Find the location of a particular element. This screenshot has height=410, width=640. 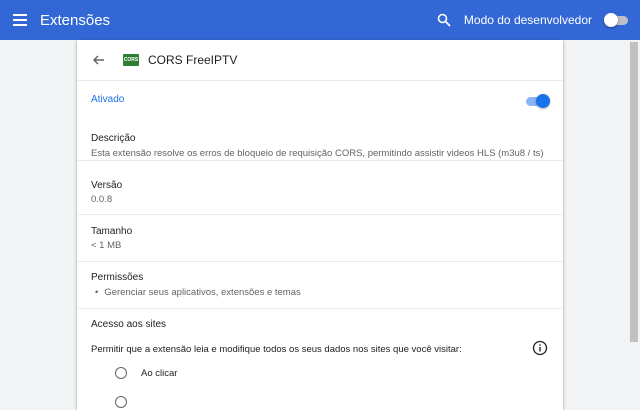

radio-label: Ao clicar is located at coordinates (159, 373).